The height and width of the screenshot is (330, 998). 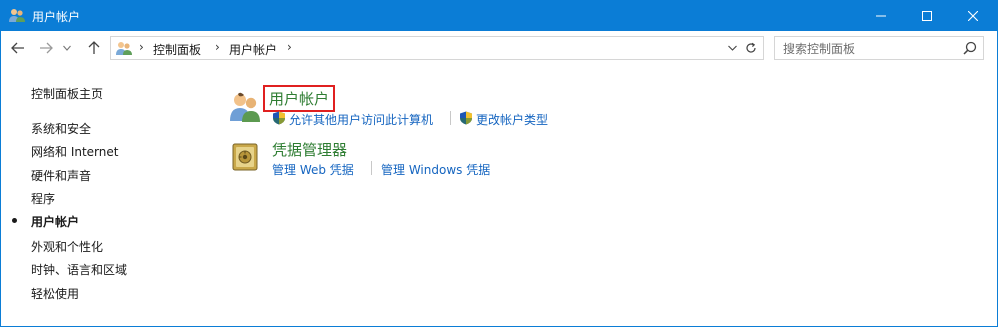 I want to click on vault-icon, so click(x=245, y=157).